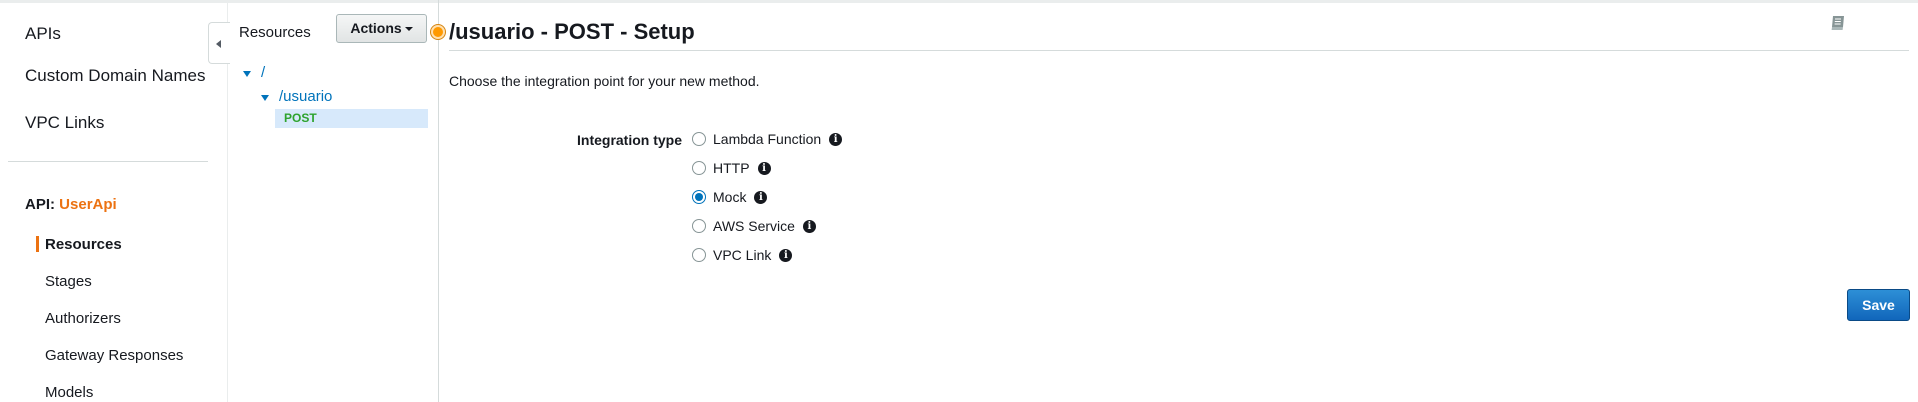  Describe the element at coordinates (572, 31) in the screenshot. I see `page-title: /usuario - POST - Setup` at that location.